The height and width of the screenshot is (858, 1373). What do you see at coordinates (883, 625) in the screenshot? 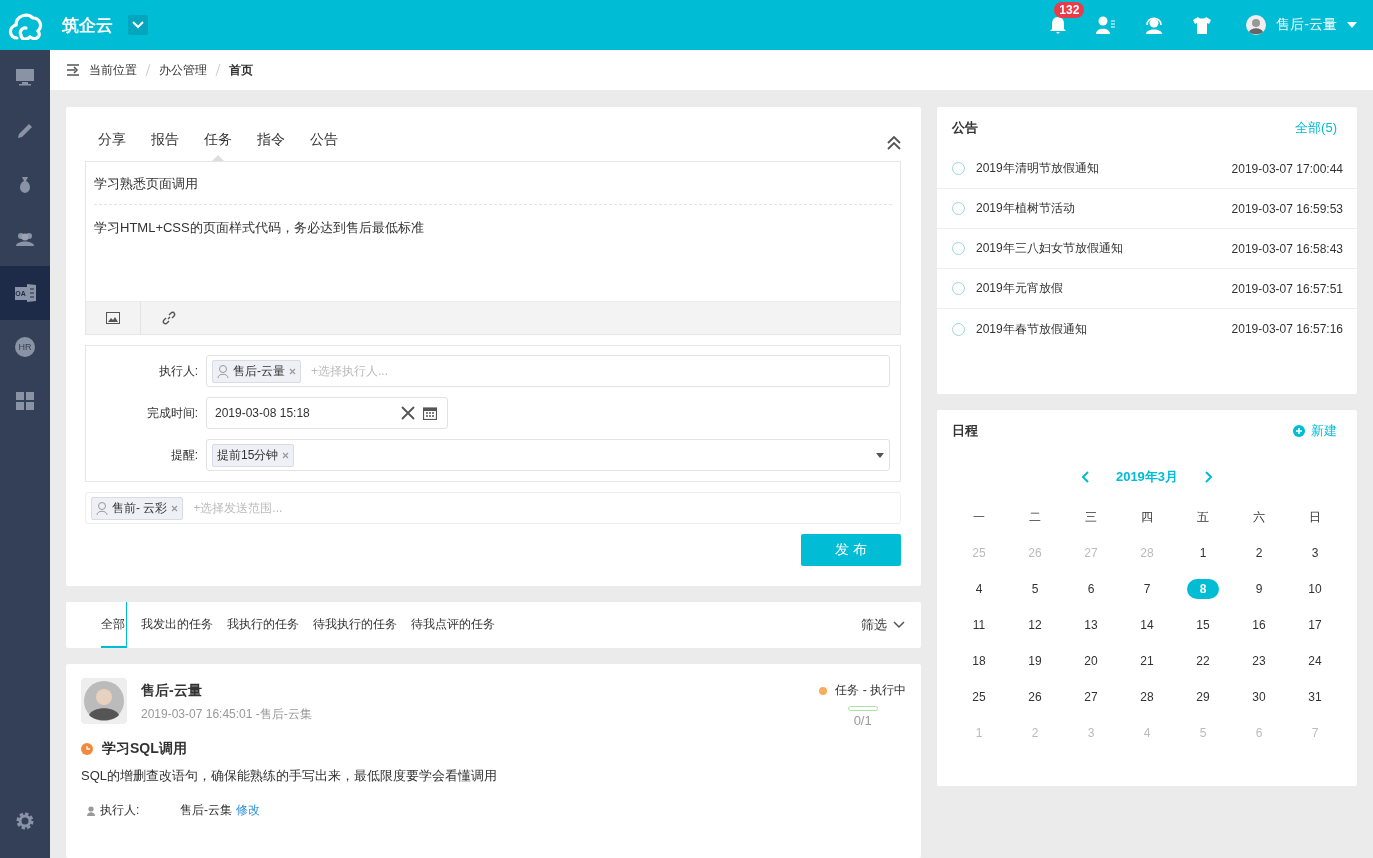
I see `filter-button: 筛选` at bounding box center [883, 625].